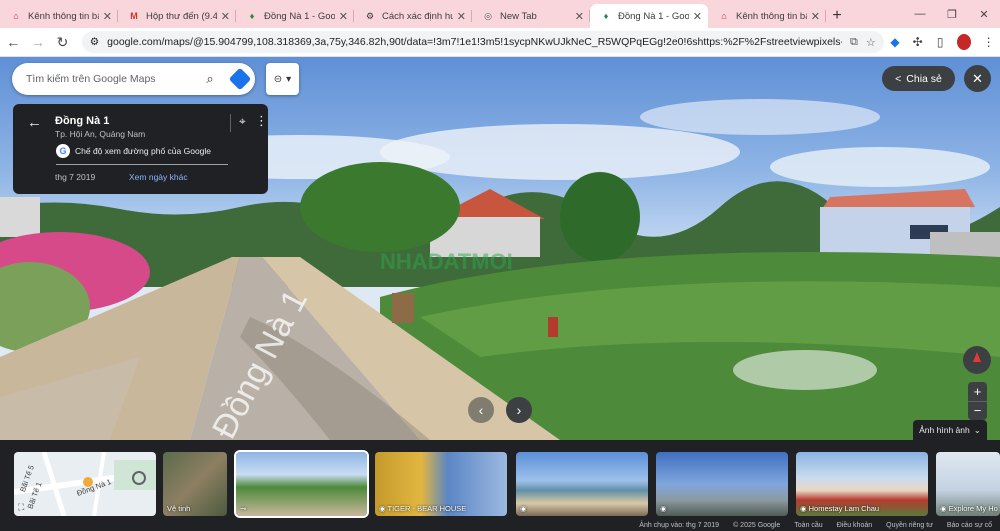 The image size is (1000, 531). What do you see at coordinates (230, 123) in the screenshot?
I see `divider` at bounding box center [230, 123].